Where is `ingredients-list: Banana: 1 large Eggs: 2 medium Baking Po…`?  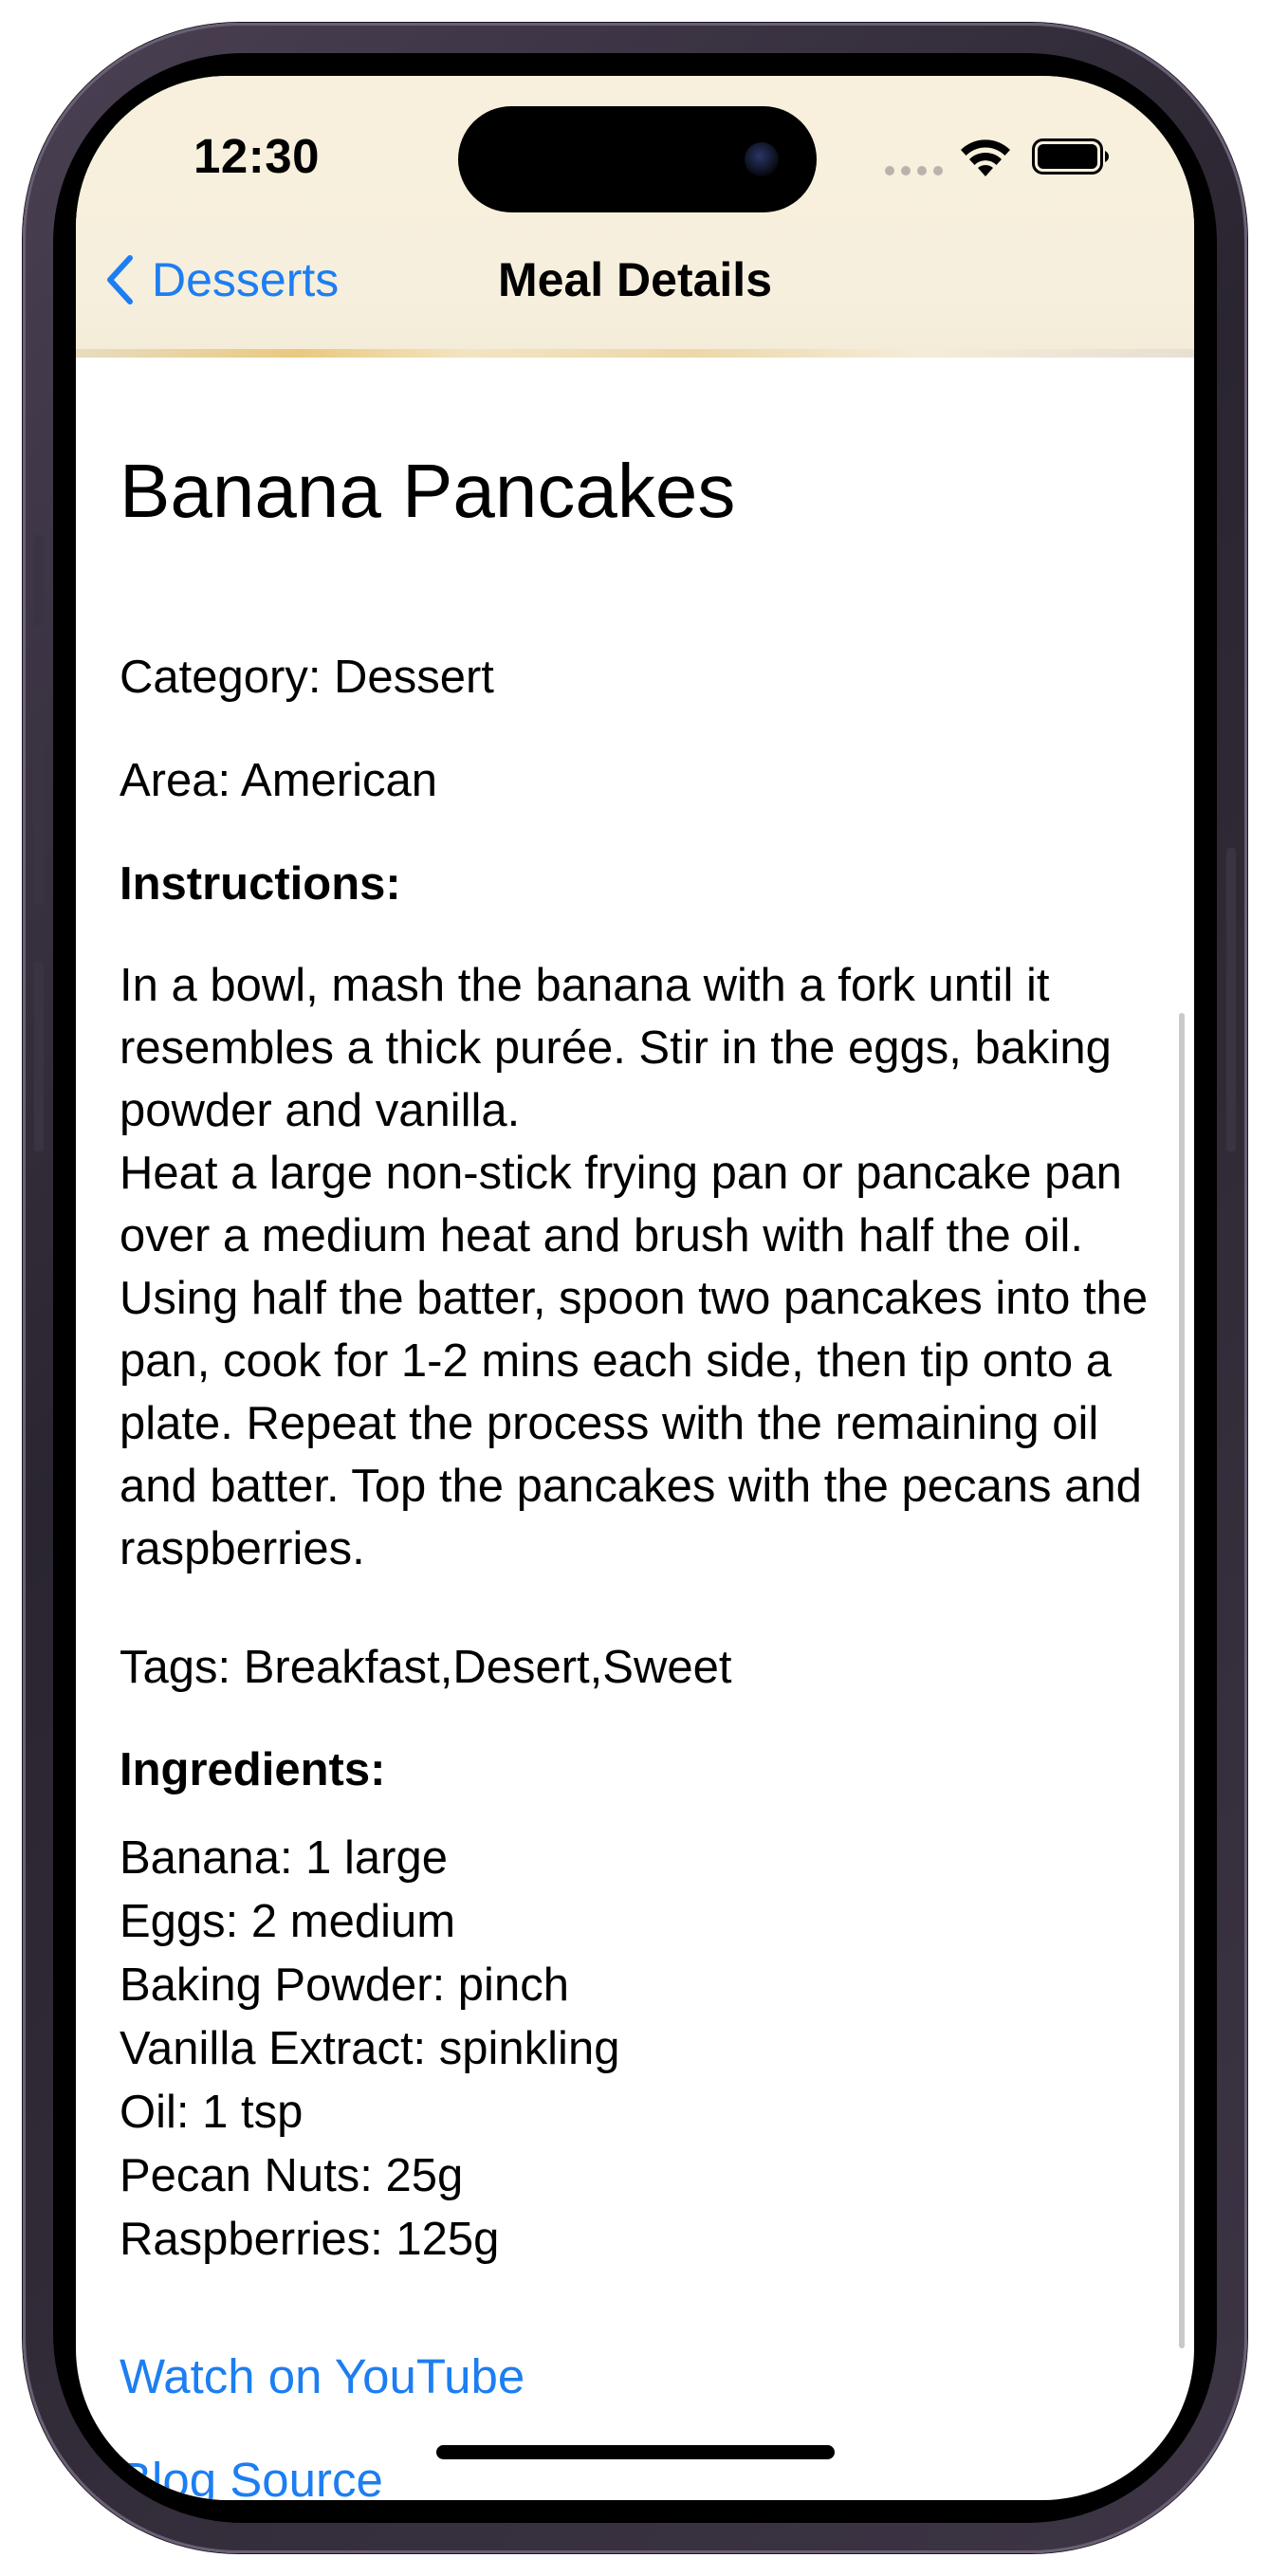 ingredients-list: Banana: 1 large Eggs: 2 medium Baking Po… is located at coordinates (636, 2049).